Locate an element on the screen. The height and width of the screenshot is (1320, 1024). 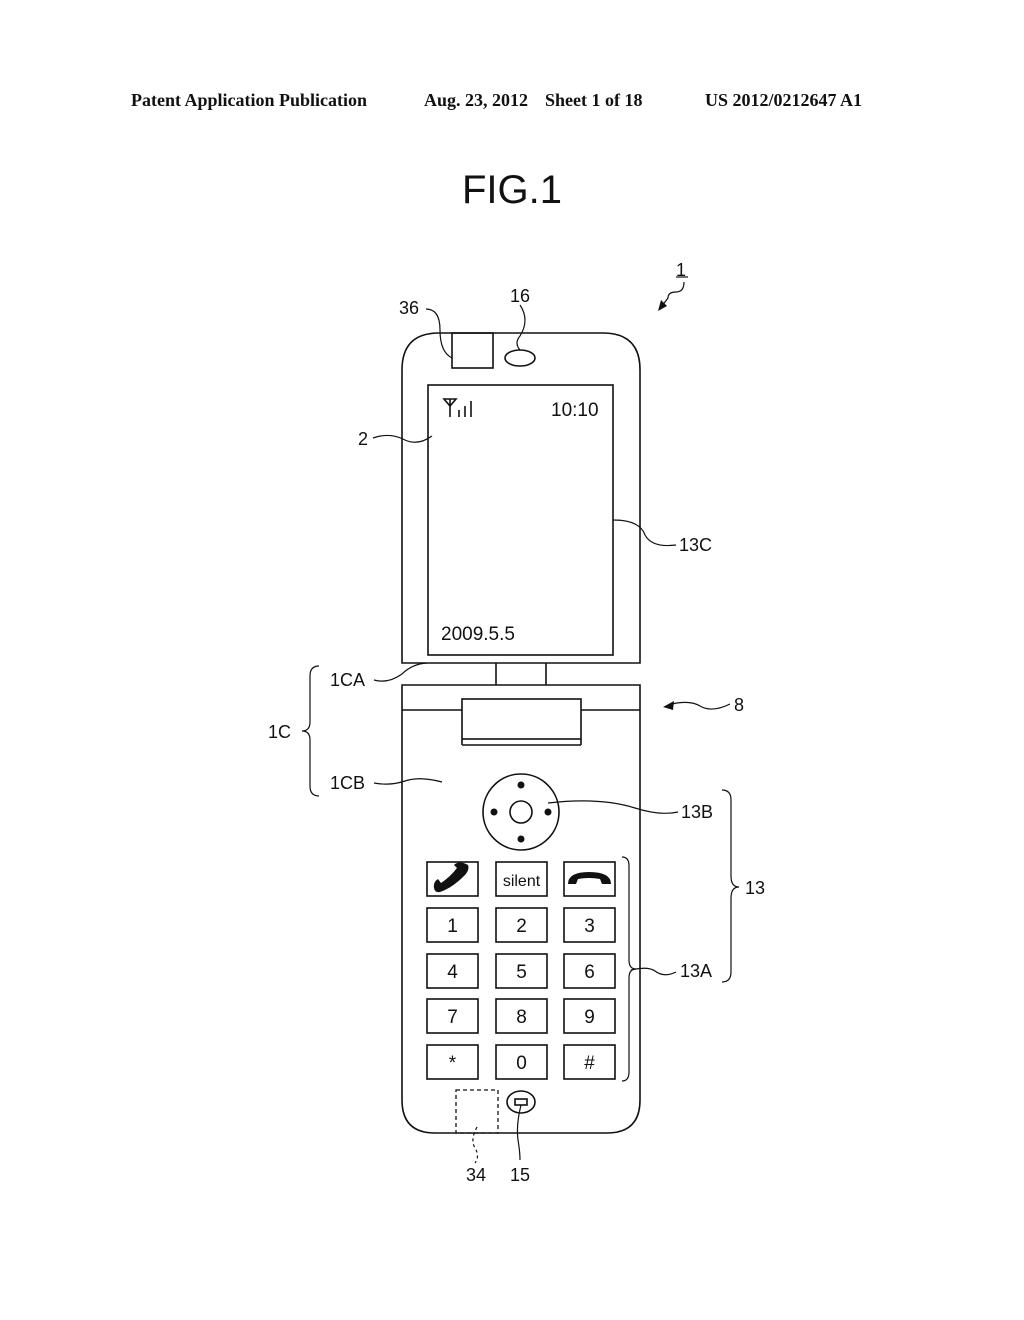
key-7: 7 is located at coordinates (452, 1016).